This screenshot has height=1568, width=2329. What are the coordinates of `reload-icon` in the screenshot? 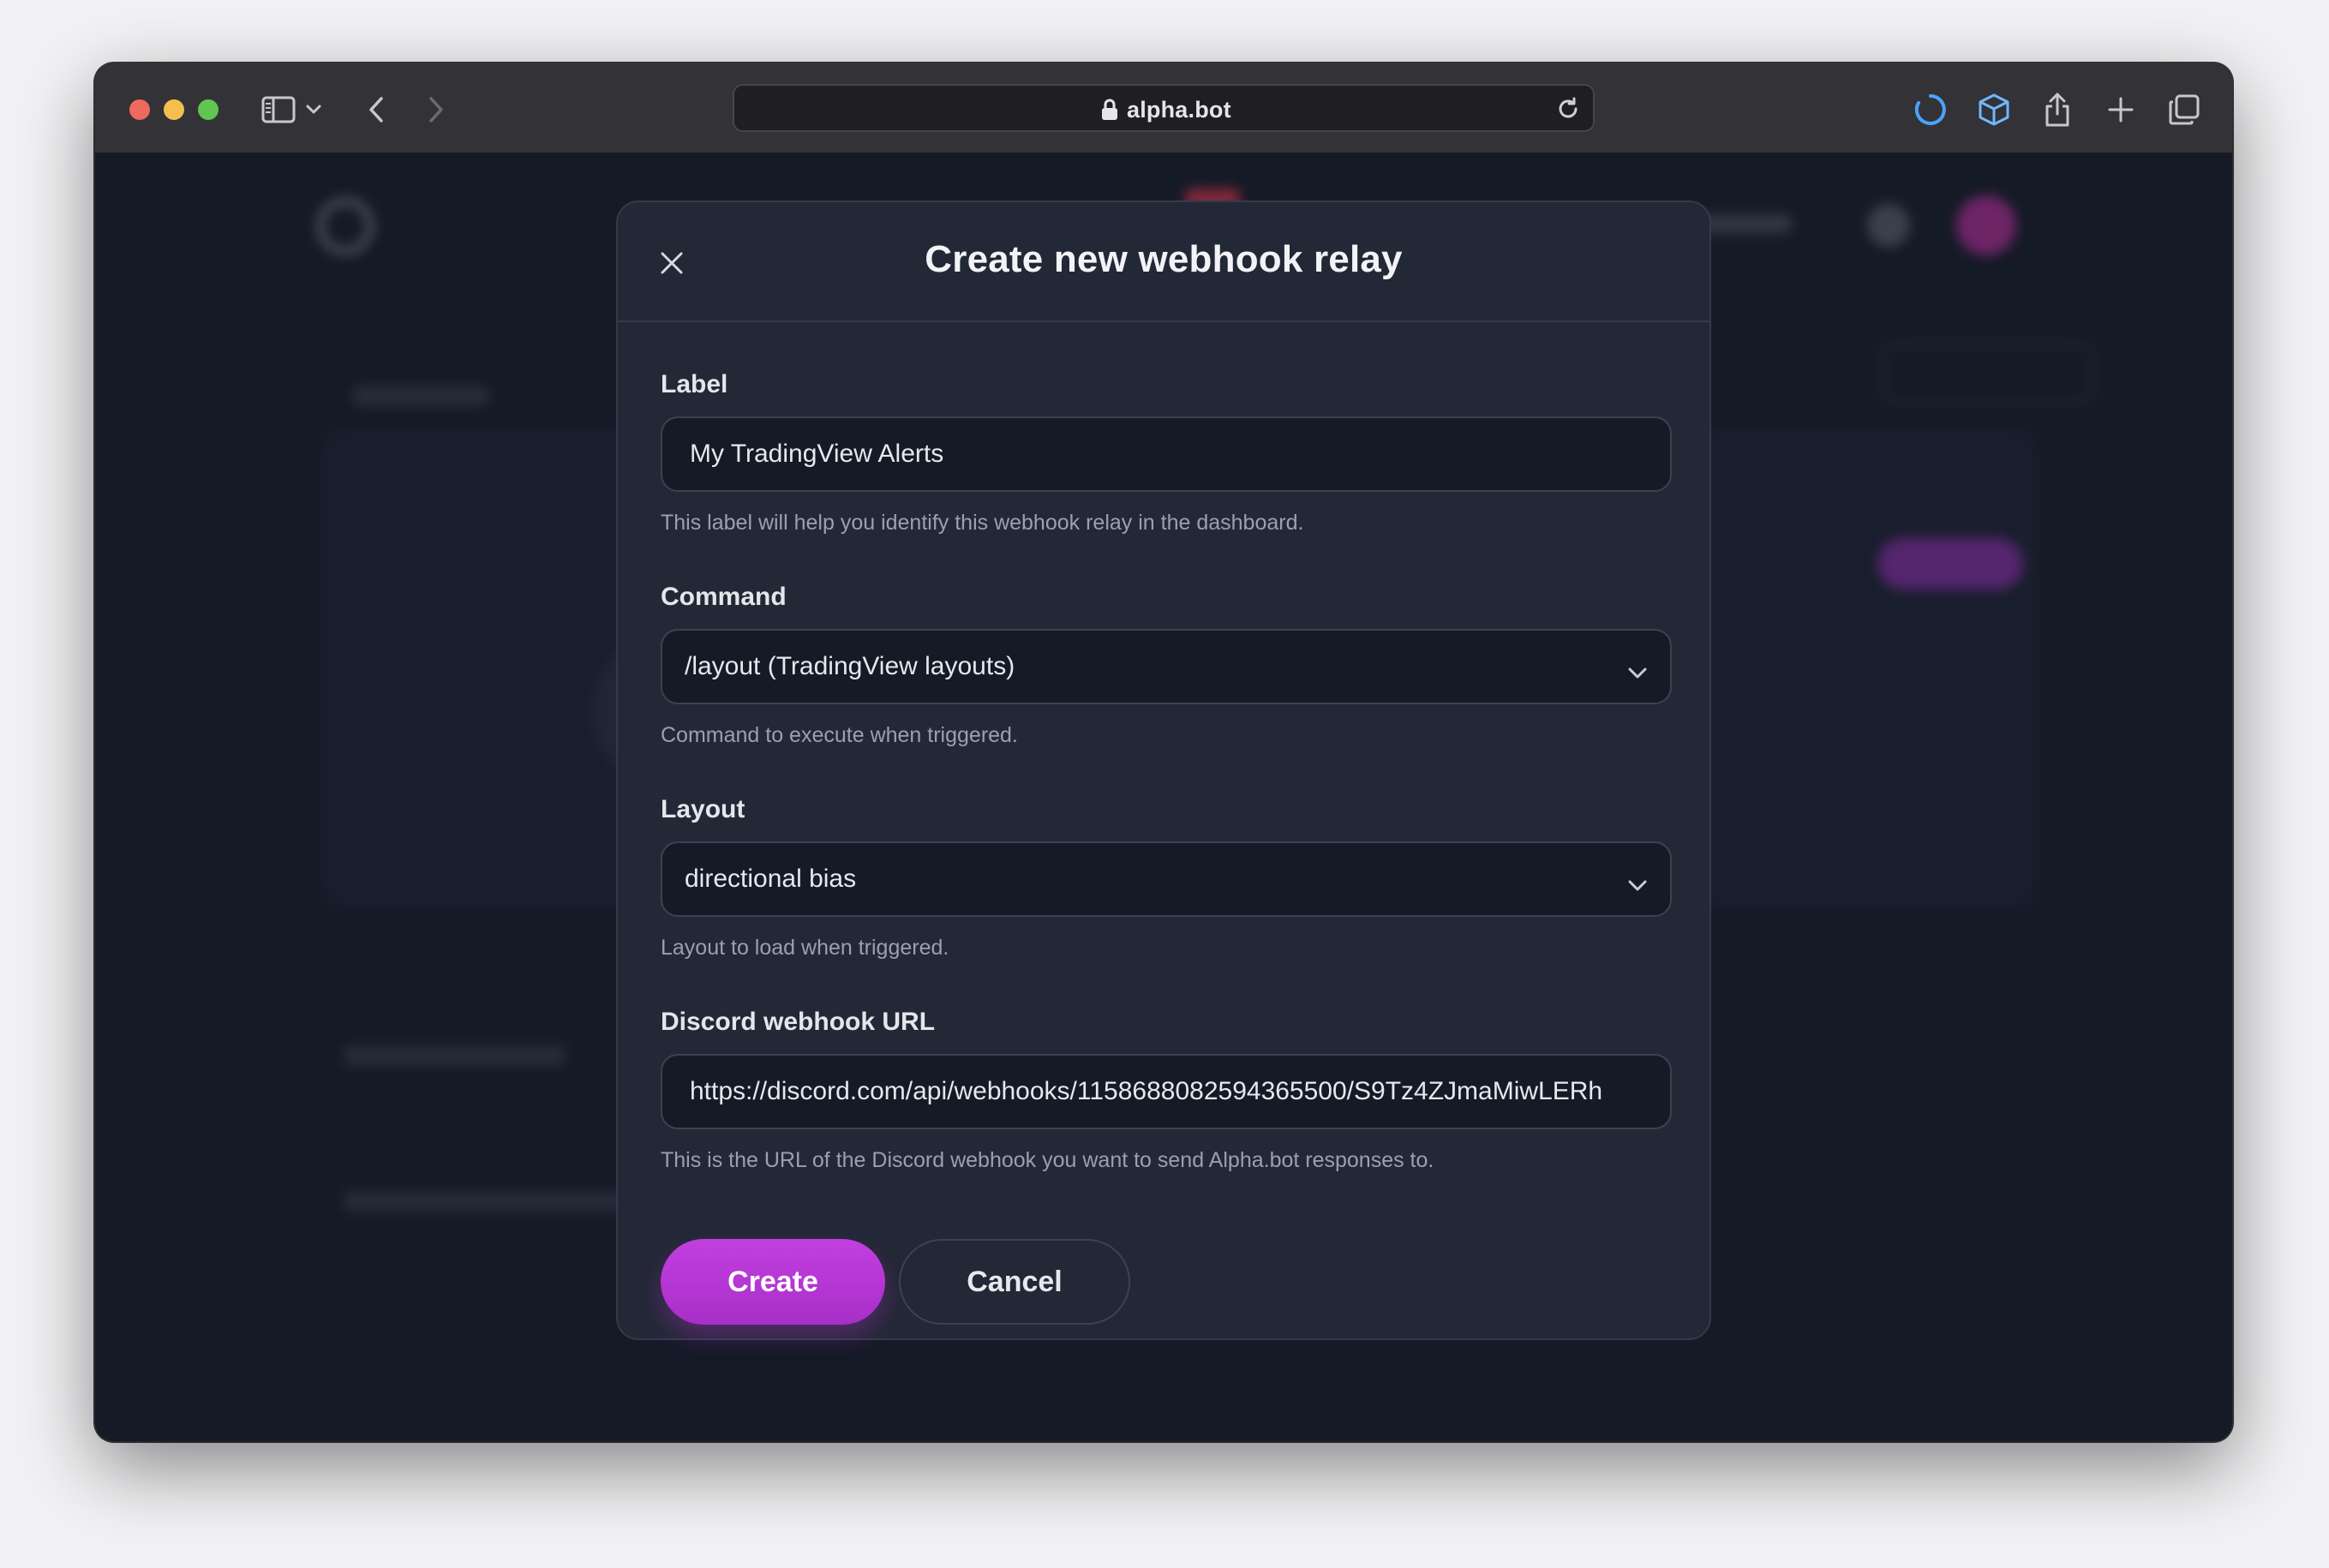 It's located at (1568, 111).